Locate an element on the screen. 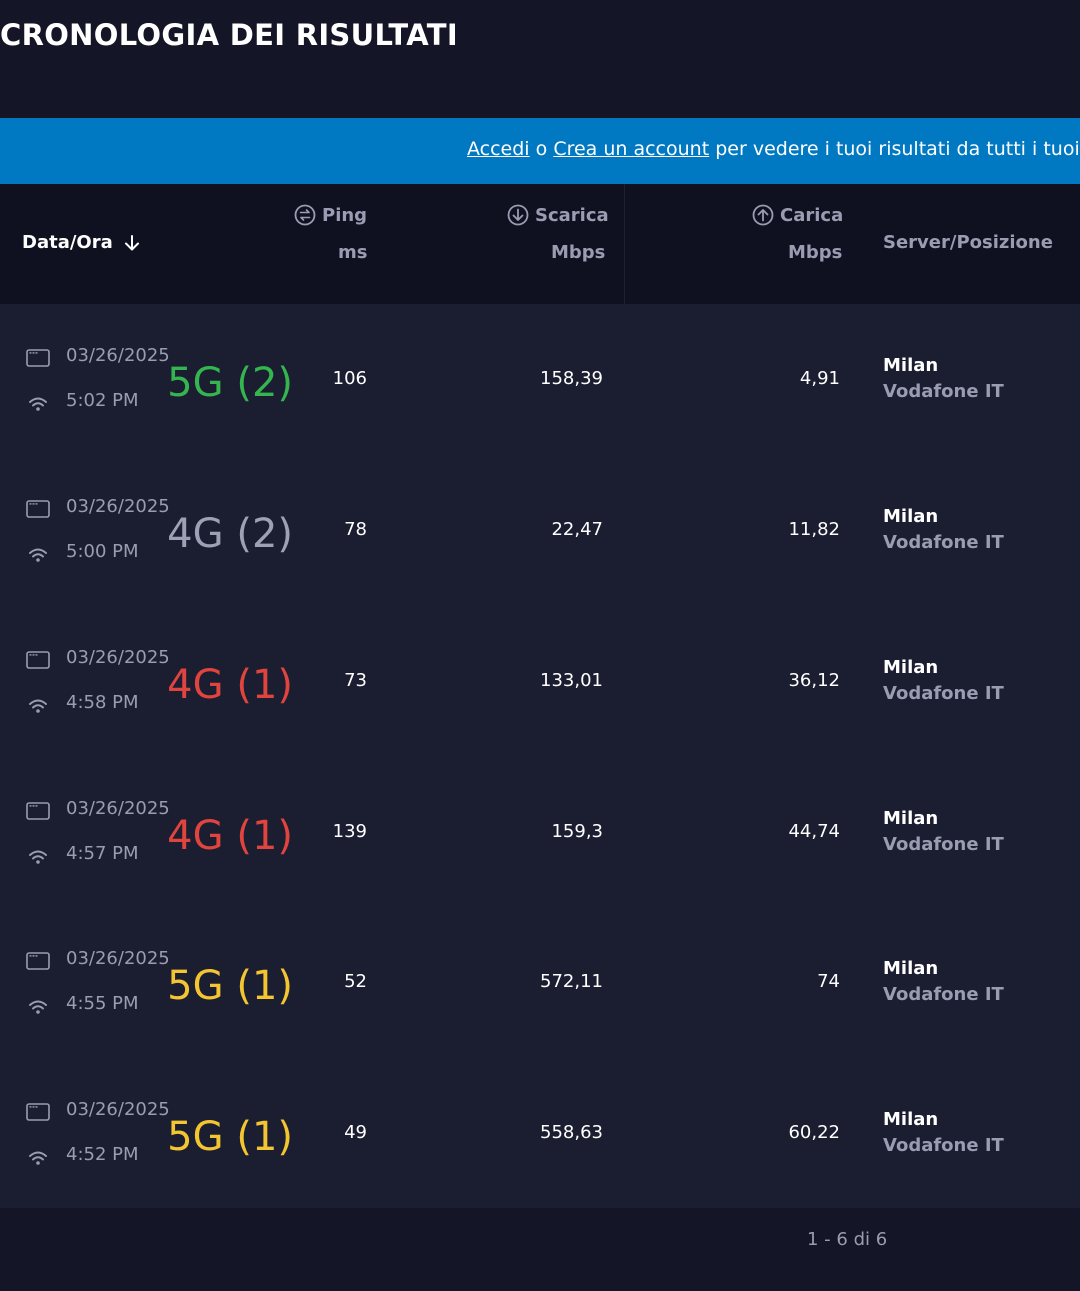 The height and width of the screenshot is (1291, 1080). upload-header: Carica is located at coordinates (797, 215).